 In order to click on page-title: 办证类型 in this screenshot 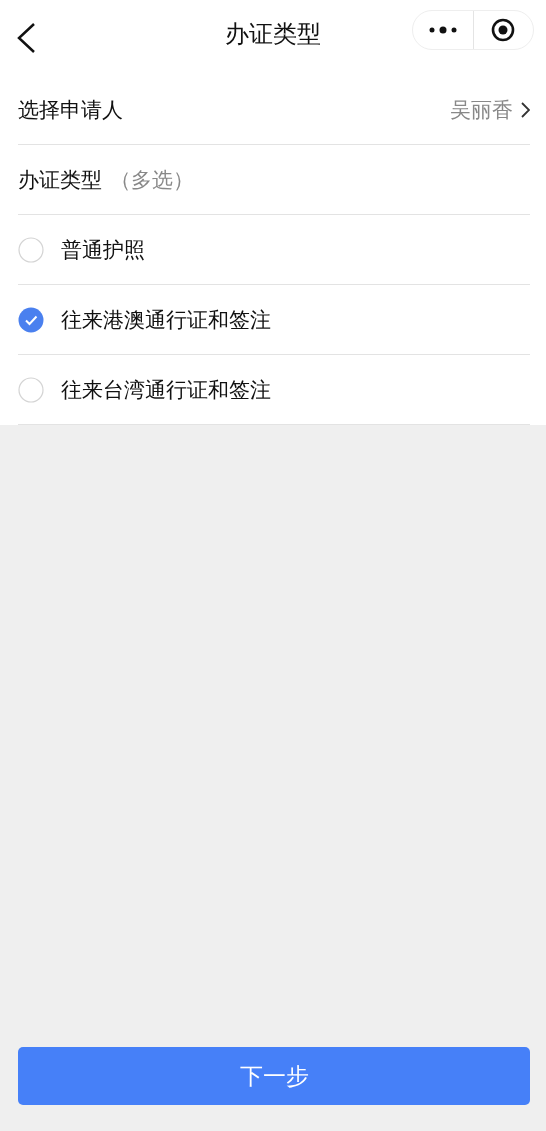, I will do `click(273, 34)`.